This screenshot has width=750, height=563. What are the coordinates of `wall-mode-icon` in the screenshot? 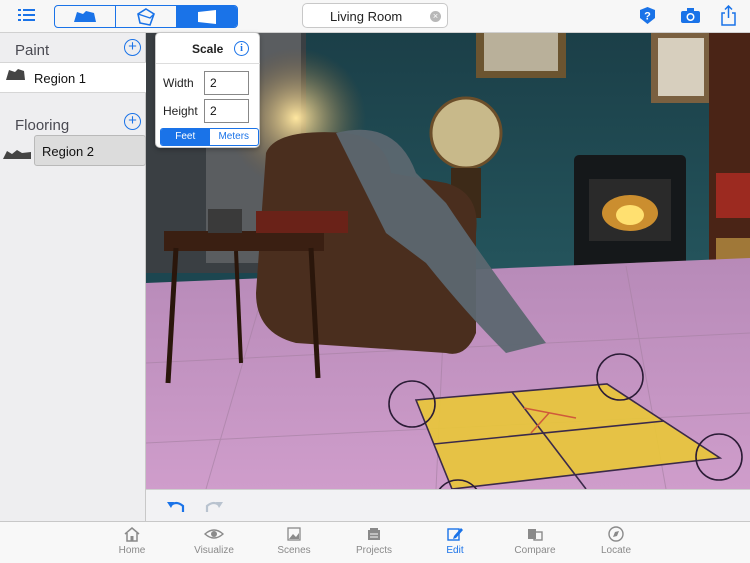 It's located at (207, 16).